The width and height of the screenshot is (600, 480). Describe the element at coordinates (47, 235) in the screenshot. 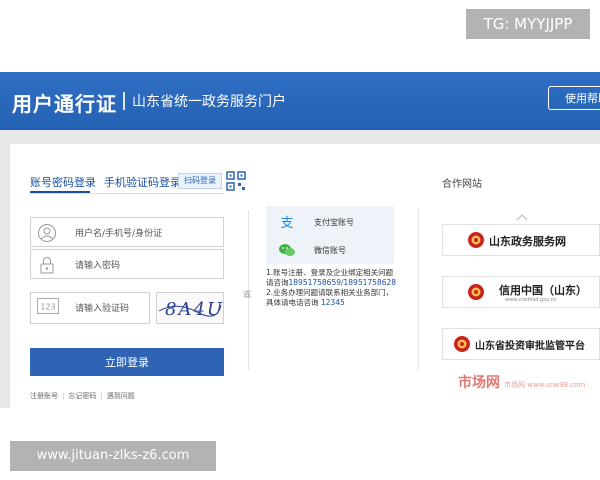

I see `user-icon` at that location.